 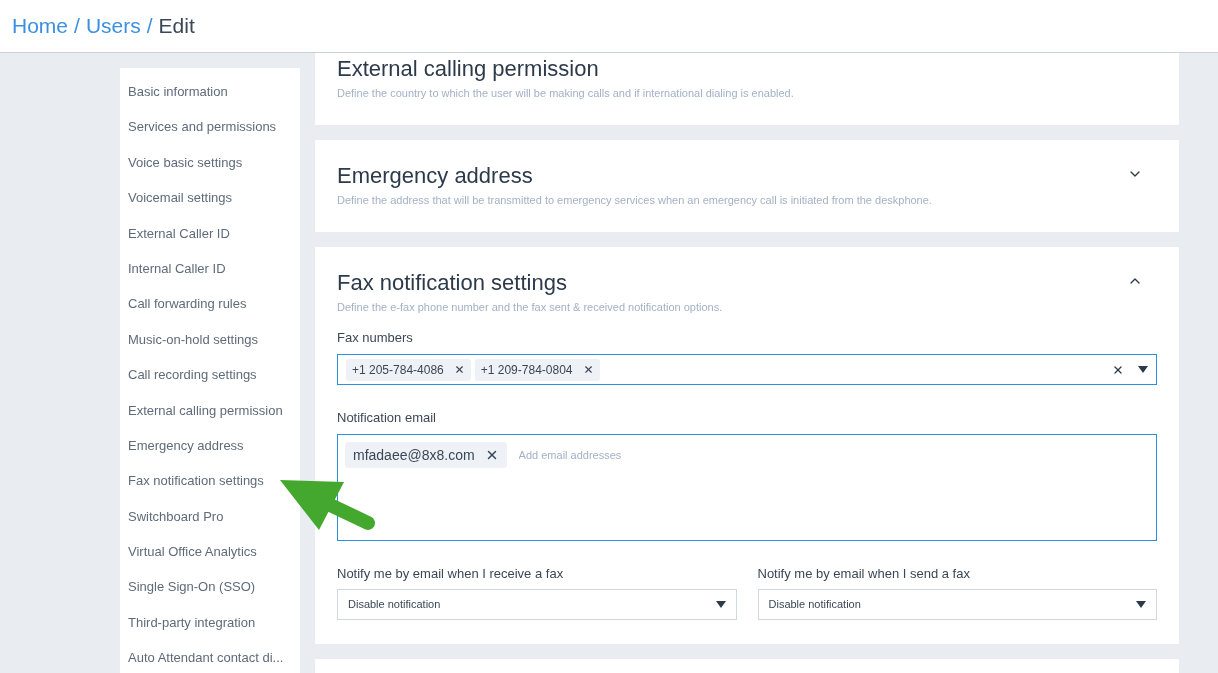 I want to click on sidebar-item: Internal Caller ID, so click(x=210, y=268).